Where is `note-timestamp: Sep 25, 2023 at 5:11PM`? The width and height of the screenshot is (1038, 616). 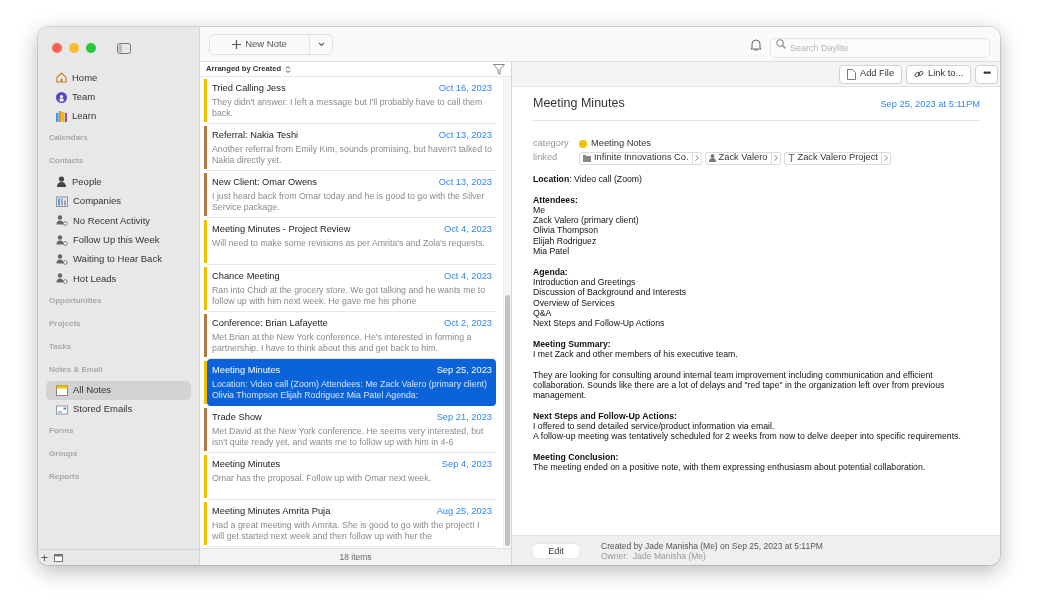 note-timestamp: Sep 25, 2023 at 5:11PM is located at coordinates (930, 104).